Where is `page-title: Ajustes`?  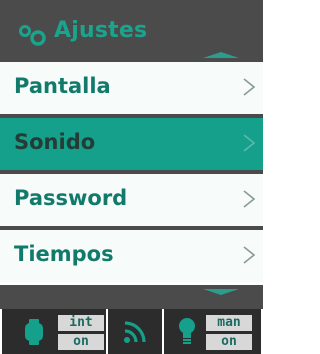
page-title: Ajustes is located at coordinates (101, 30).